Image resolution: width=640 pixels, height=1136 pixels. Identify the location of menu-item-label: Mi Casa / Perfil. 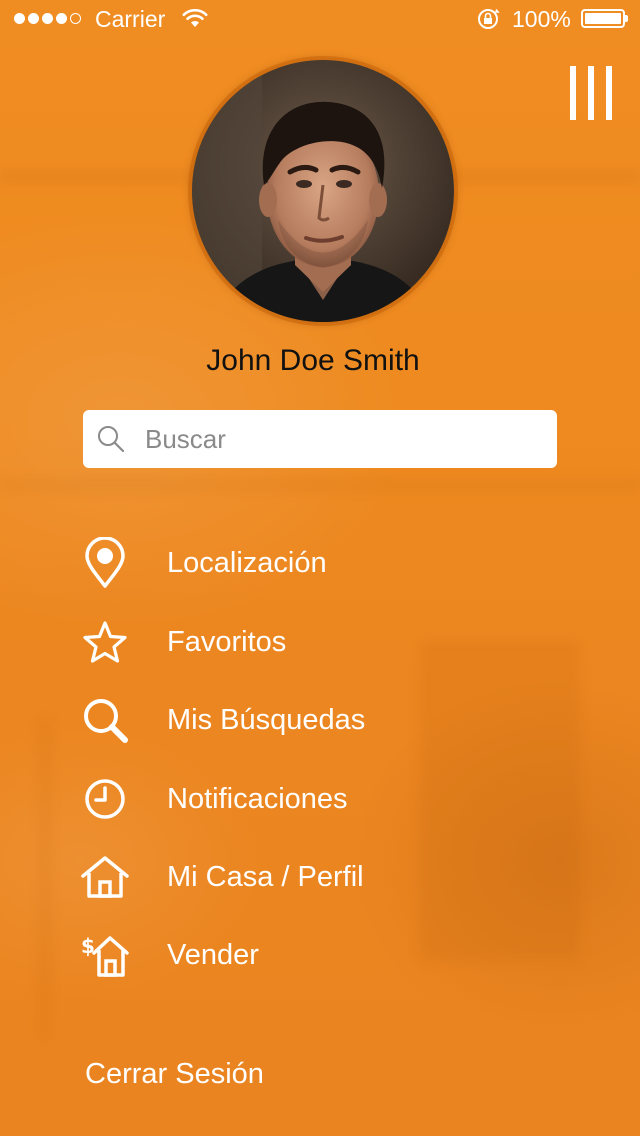
(265, 876).